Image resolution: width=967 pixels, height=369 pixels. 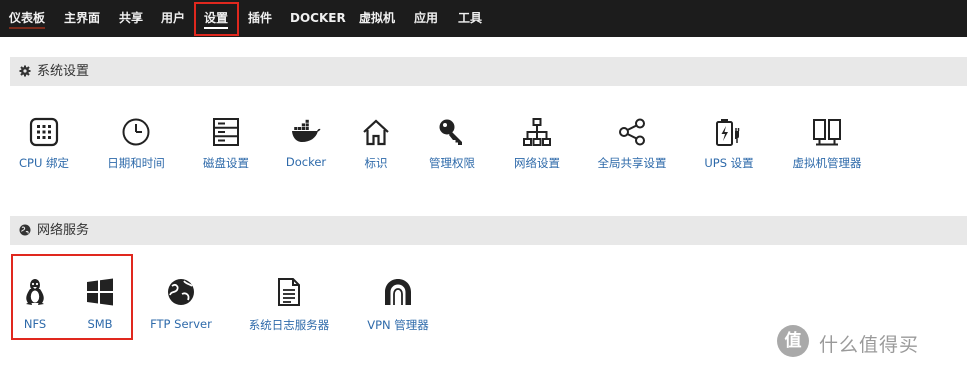 What do you see at coordinates (44, 163) in the screenshot?
I see `tile-label: CPU 绑定` at bounding box center [44, 163].